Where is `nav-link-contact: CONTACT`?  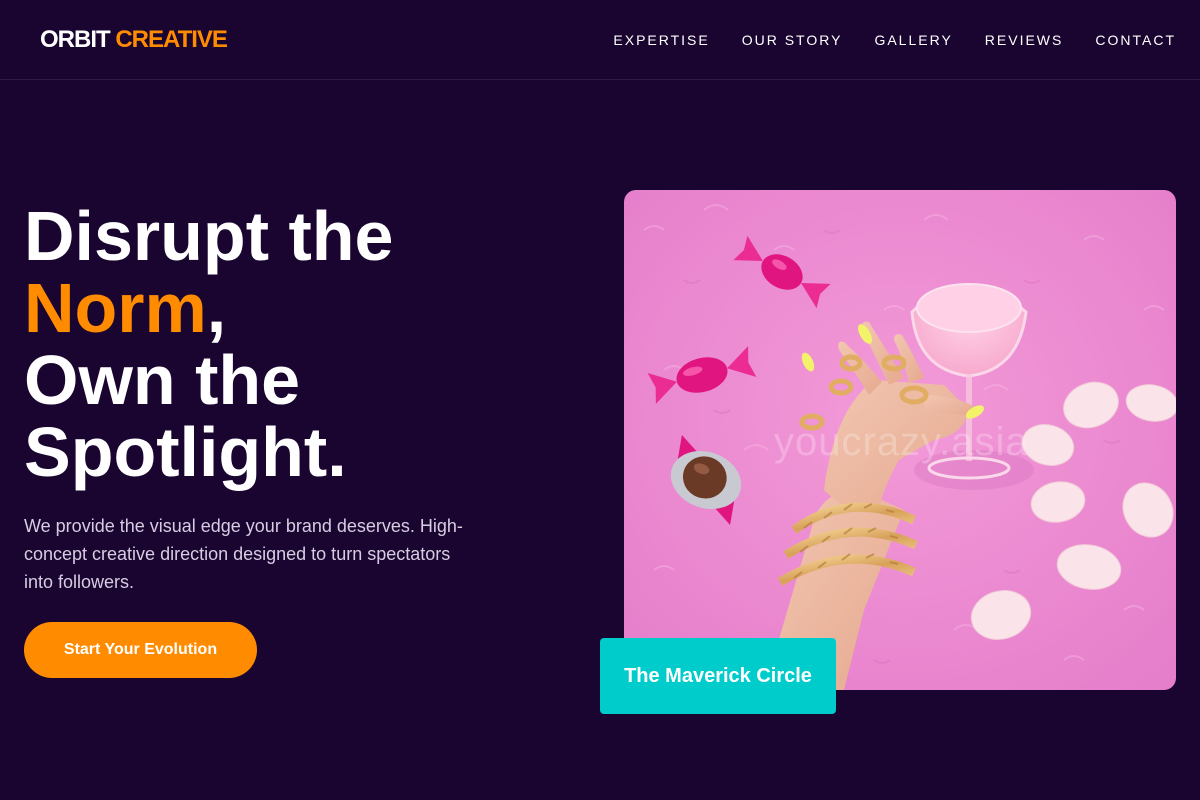
nav-link-contact: CONTACT is located at coordinates (1135, 40).